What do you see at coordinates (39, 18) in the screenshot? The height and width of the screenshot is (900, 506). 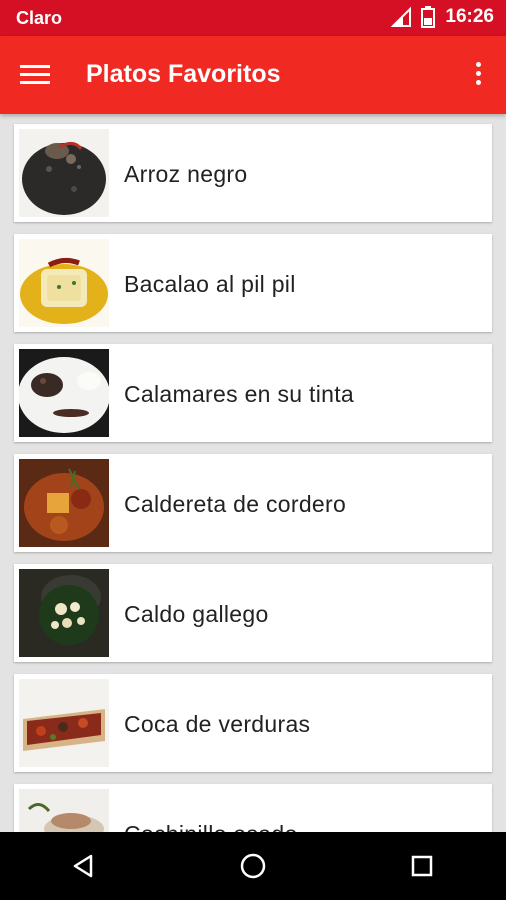 I see `carrier-name: Claro` at bounding box center [39, 18].